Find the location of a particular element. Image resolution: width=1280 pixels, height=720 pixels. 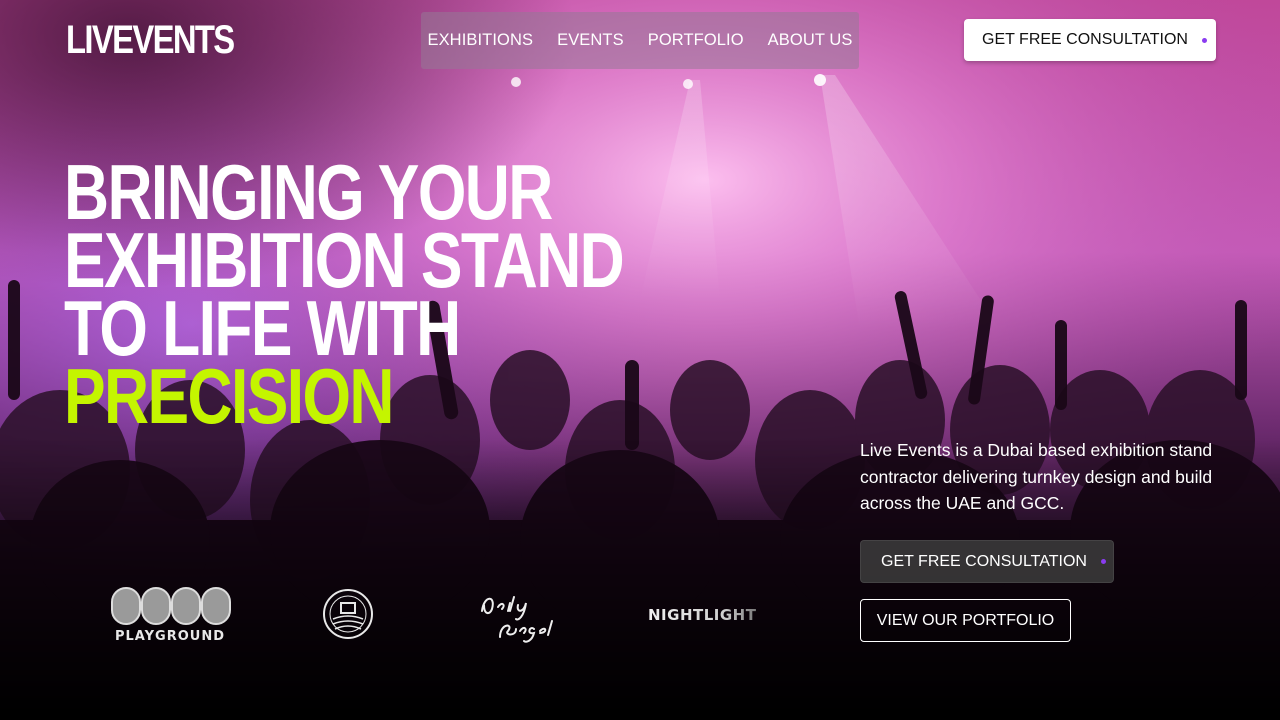

view-portfolio-button: VIEW OUR PORTFOLIO is located at coordinates (965, 620).